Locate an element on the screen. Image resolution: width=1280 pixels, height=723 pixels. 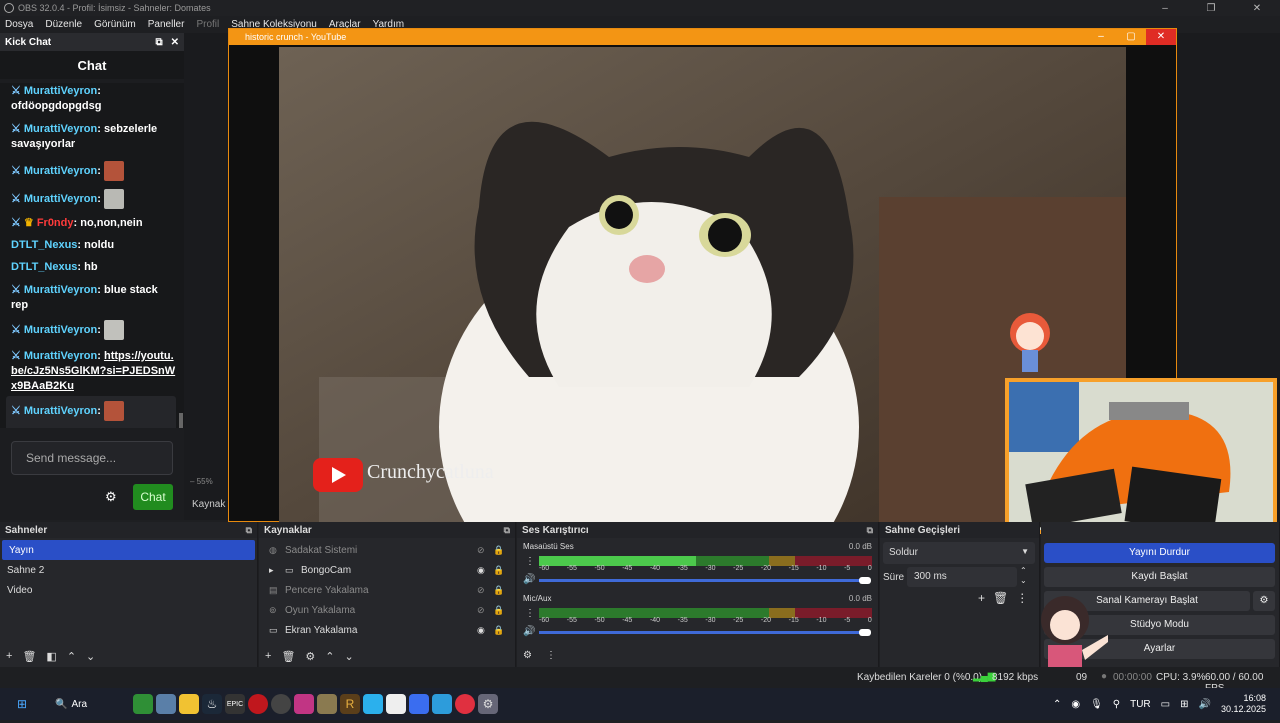
chat-scrollbar is located at coordinates (181, 420).